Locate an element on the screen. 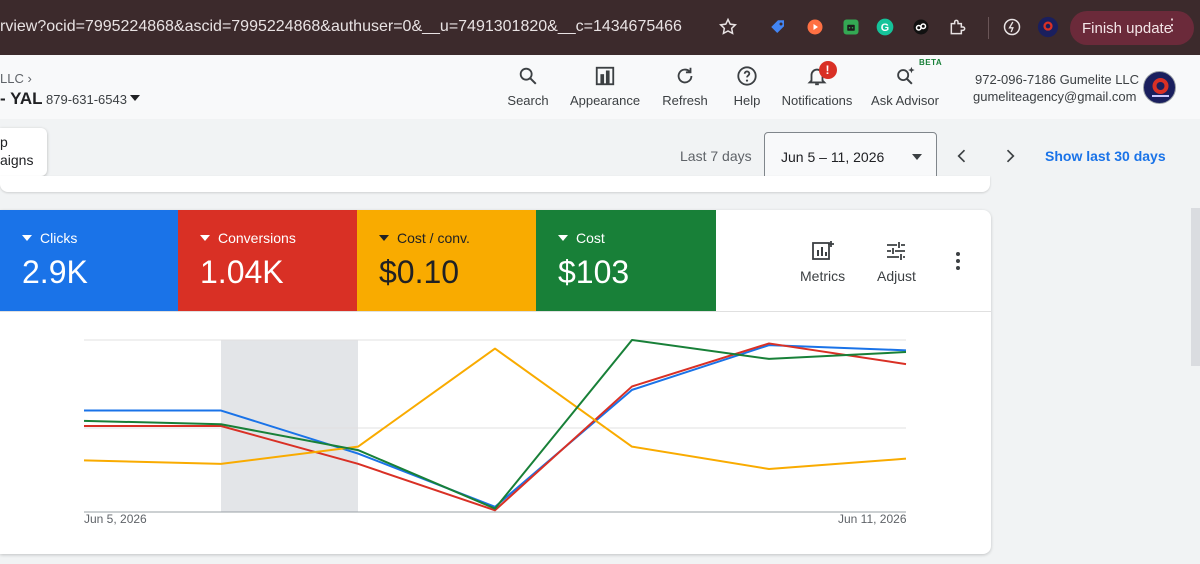 This screenshot has width=1200, height=564. metric-value: 1.04K is located at coordinates (242, 272).